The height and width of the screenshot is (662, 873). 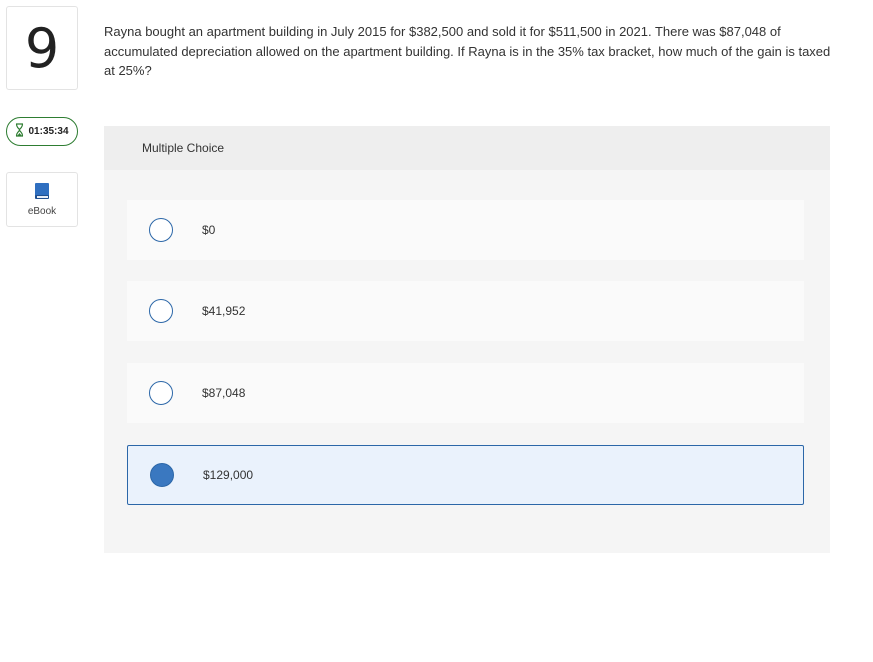 I want to click on radio-button-selected, so click(x=162, y=475).